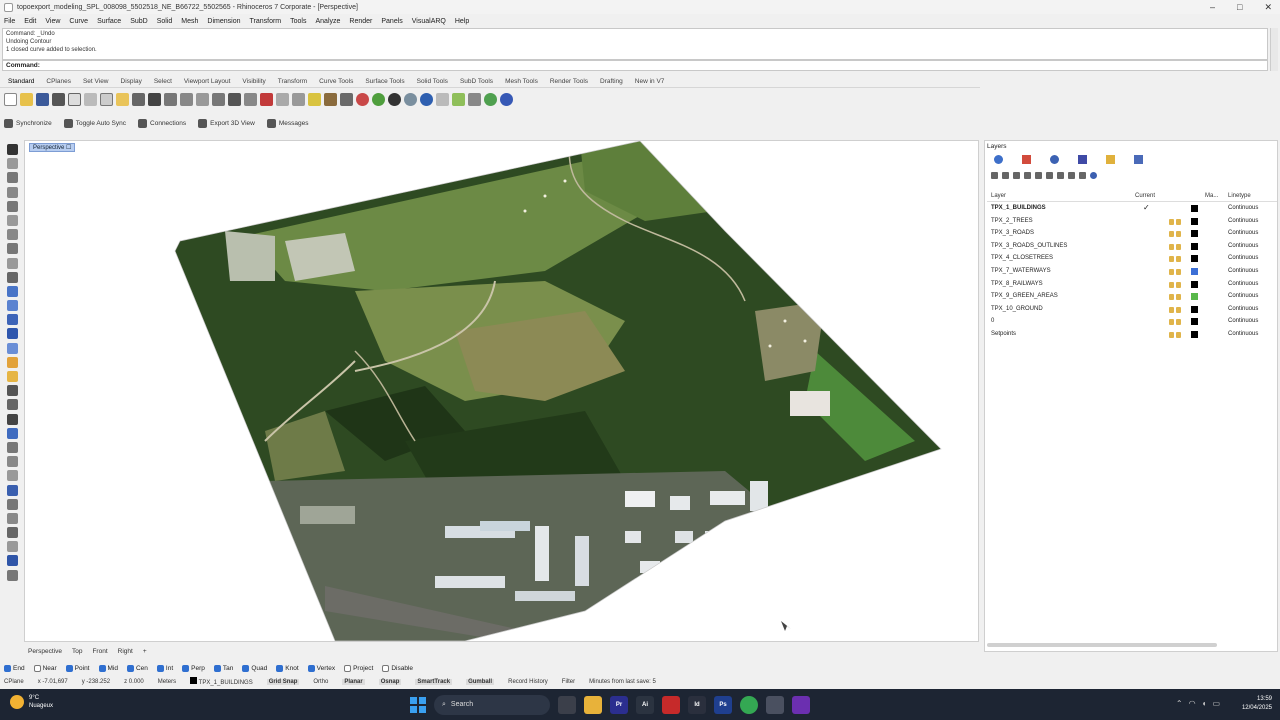  I want to click on properties-tab-icon, so click(998, 159).